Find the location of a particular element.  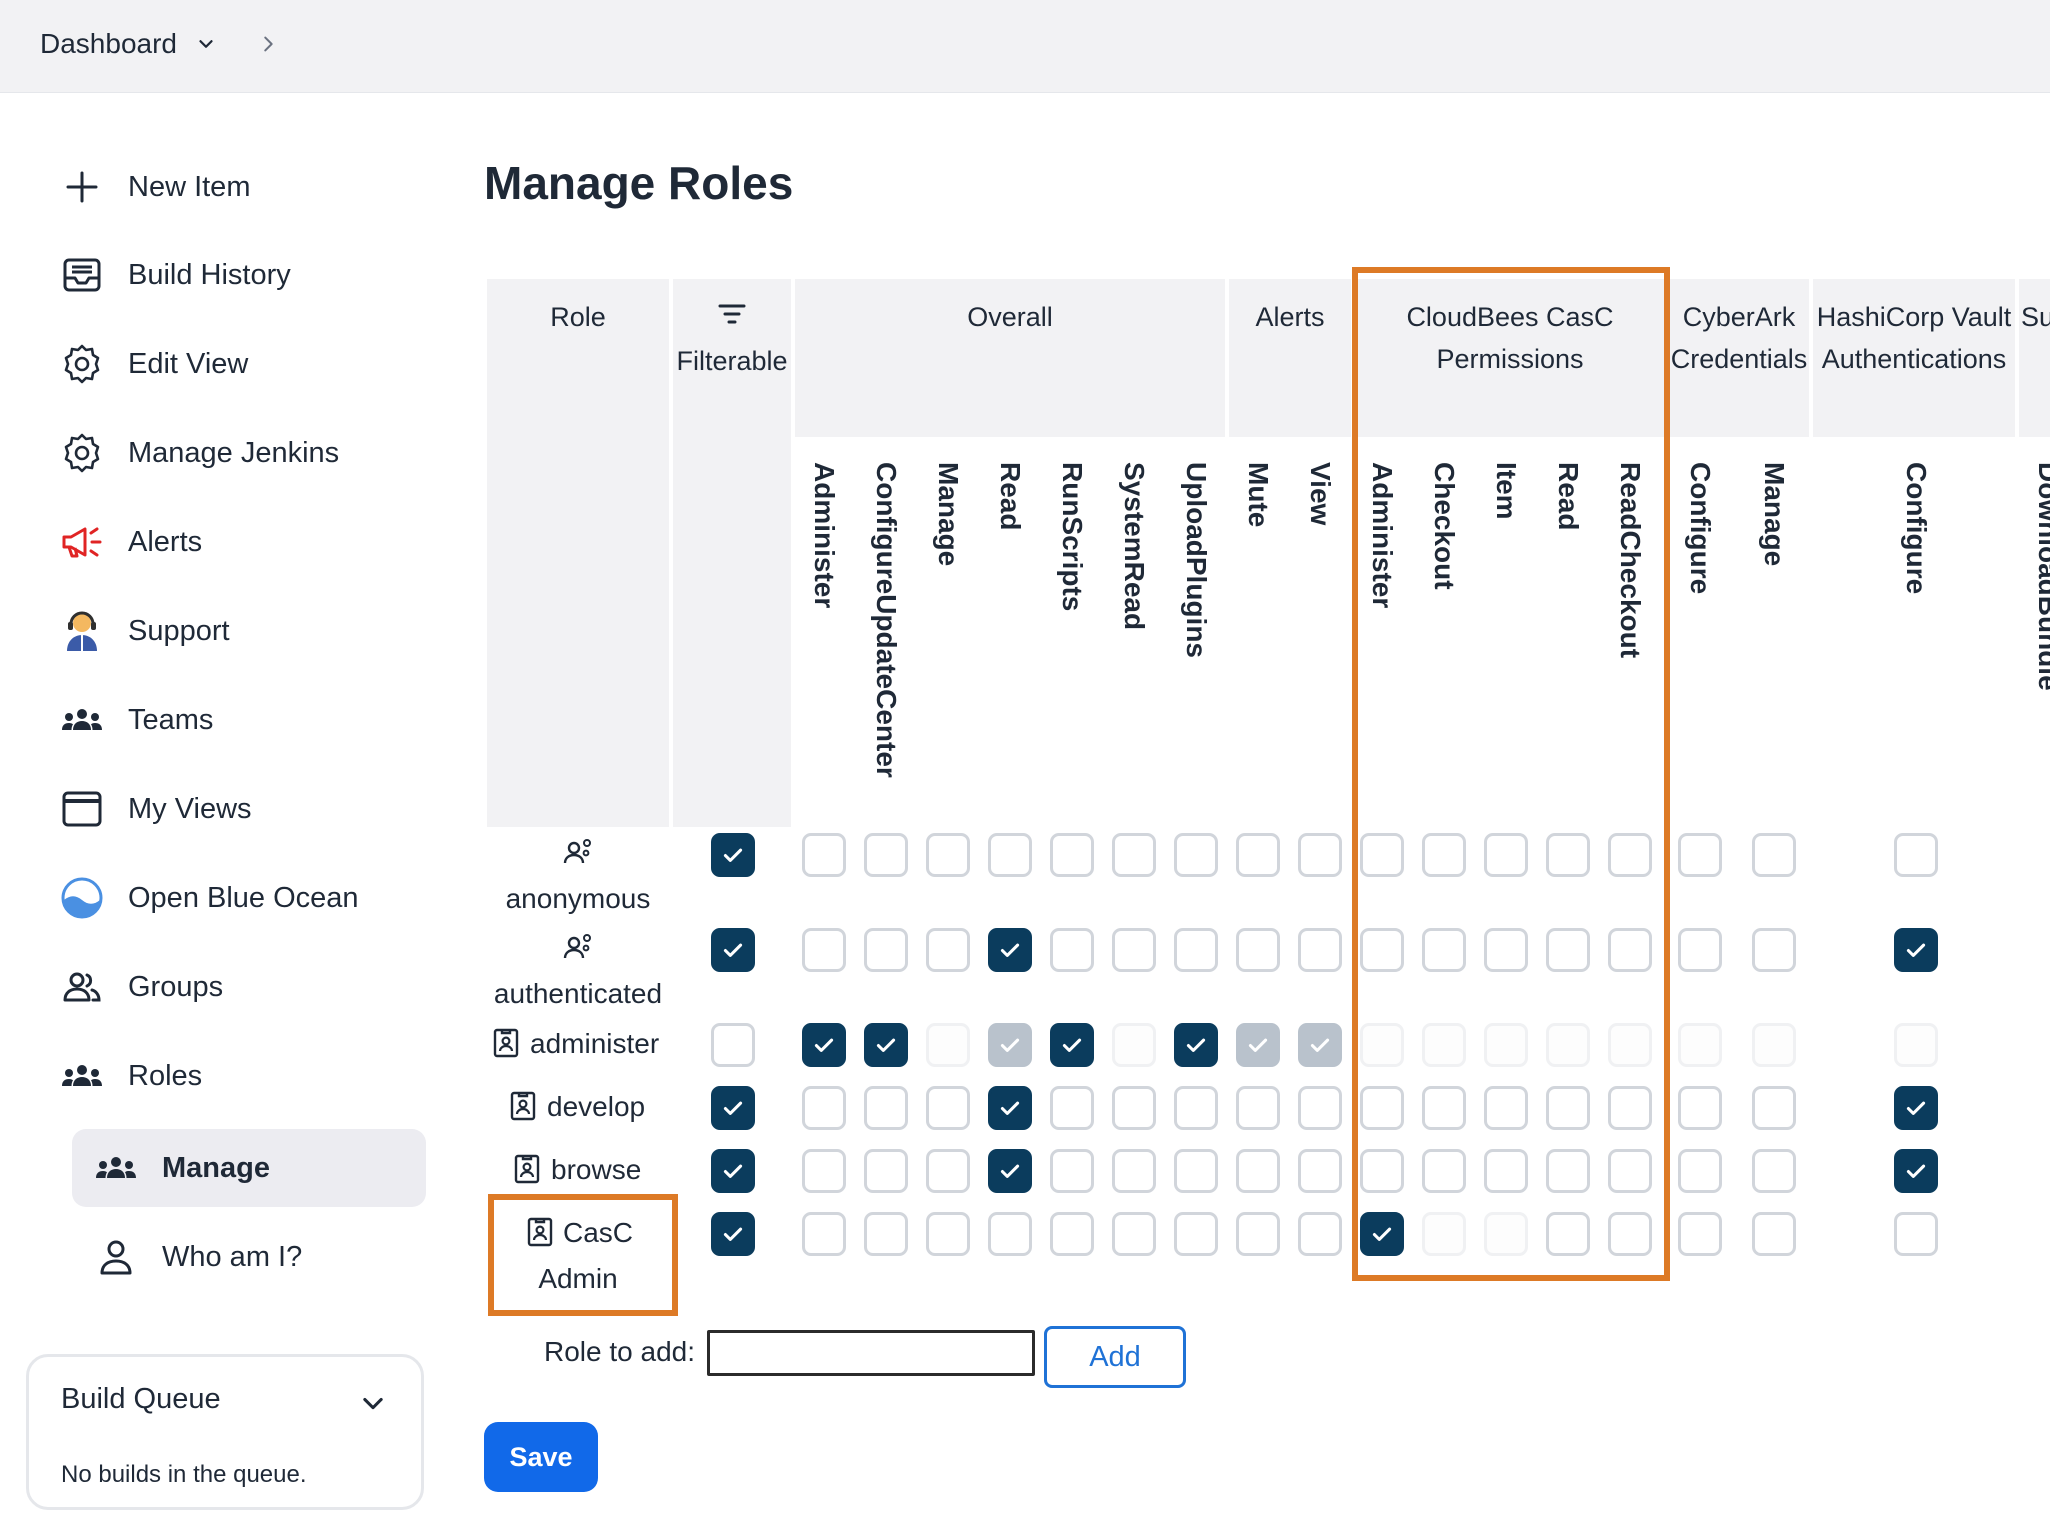

sidebar-item-roles: Roles is located at coordinates (215, 1076).